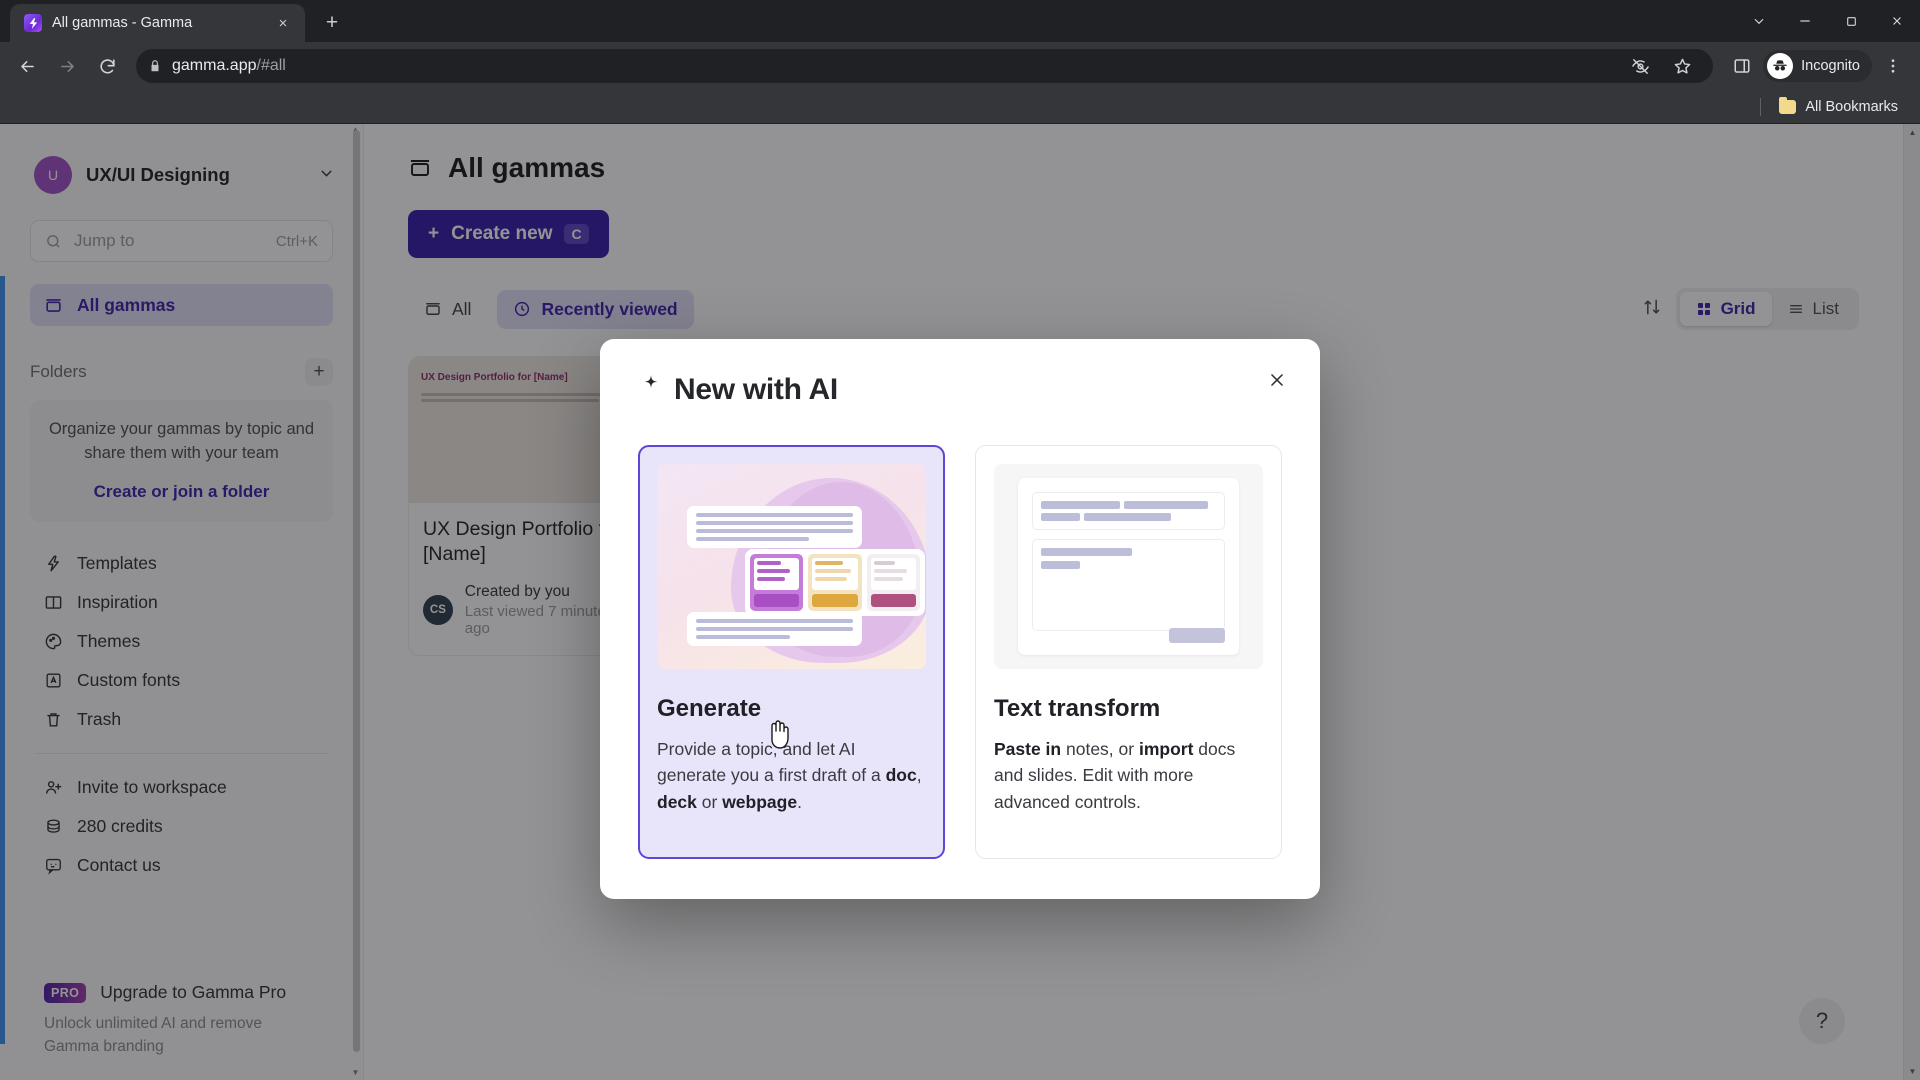  I want to click on browser-toolbar: gamma.app/#all Incognito, so click(960, 66).